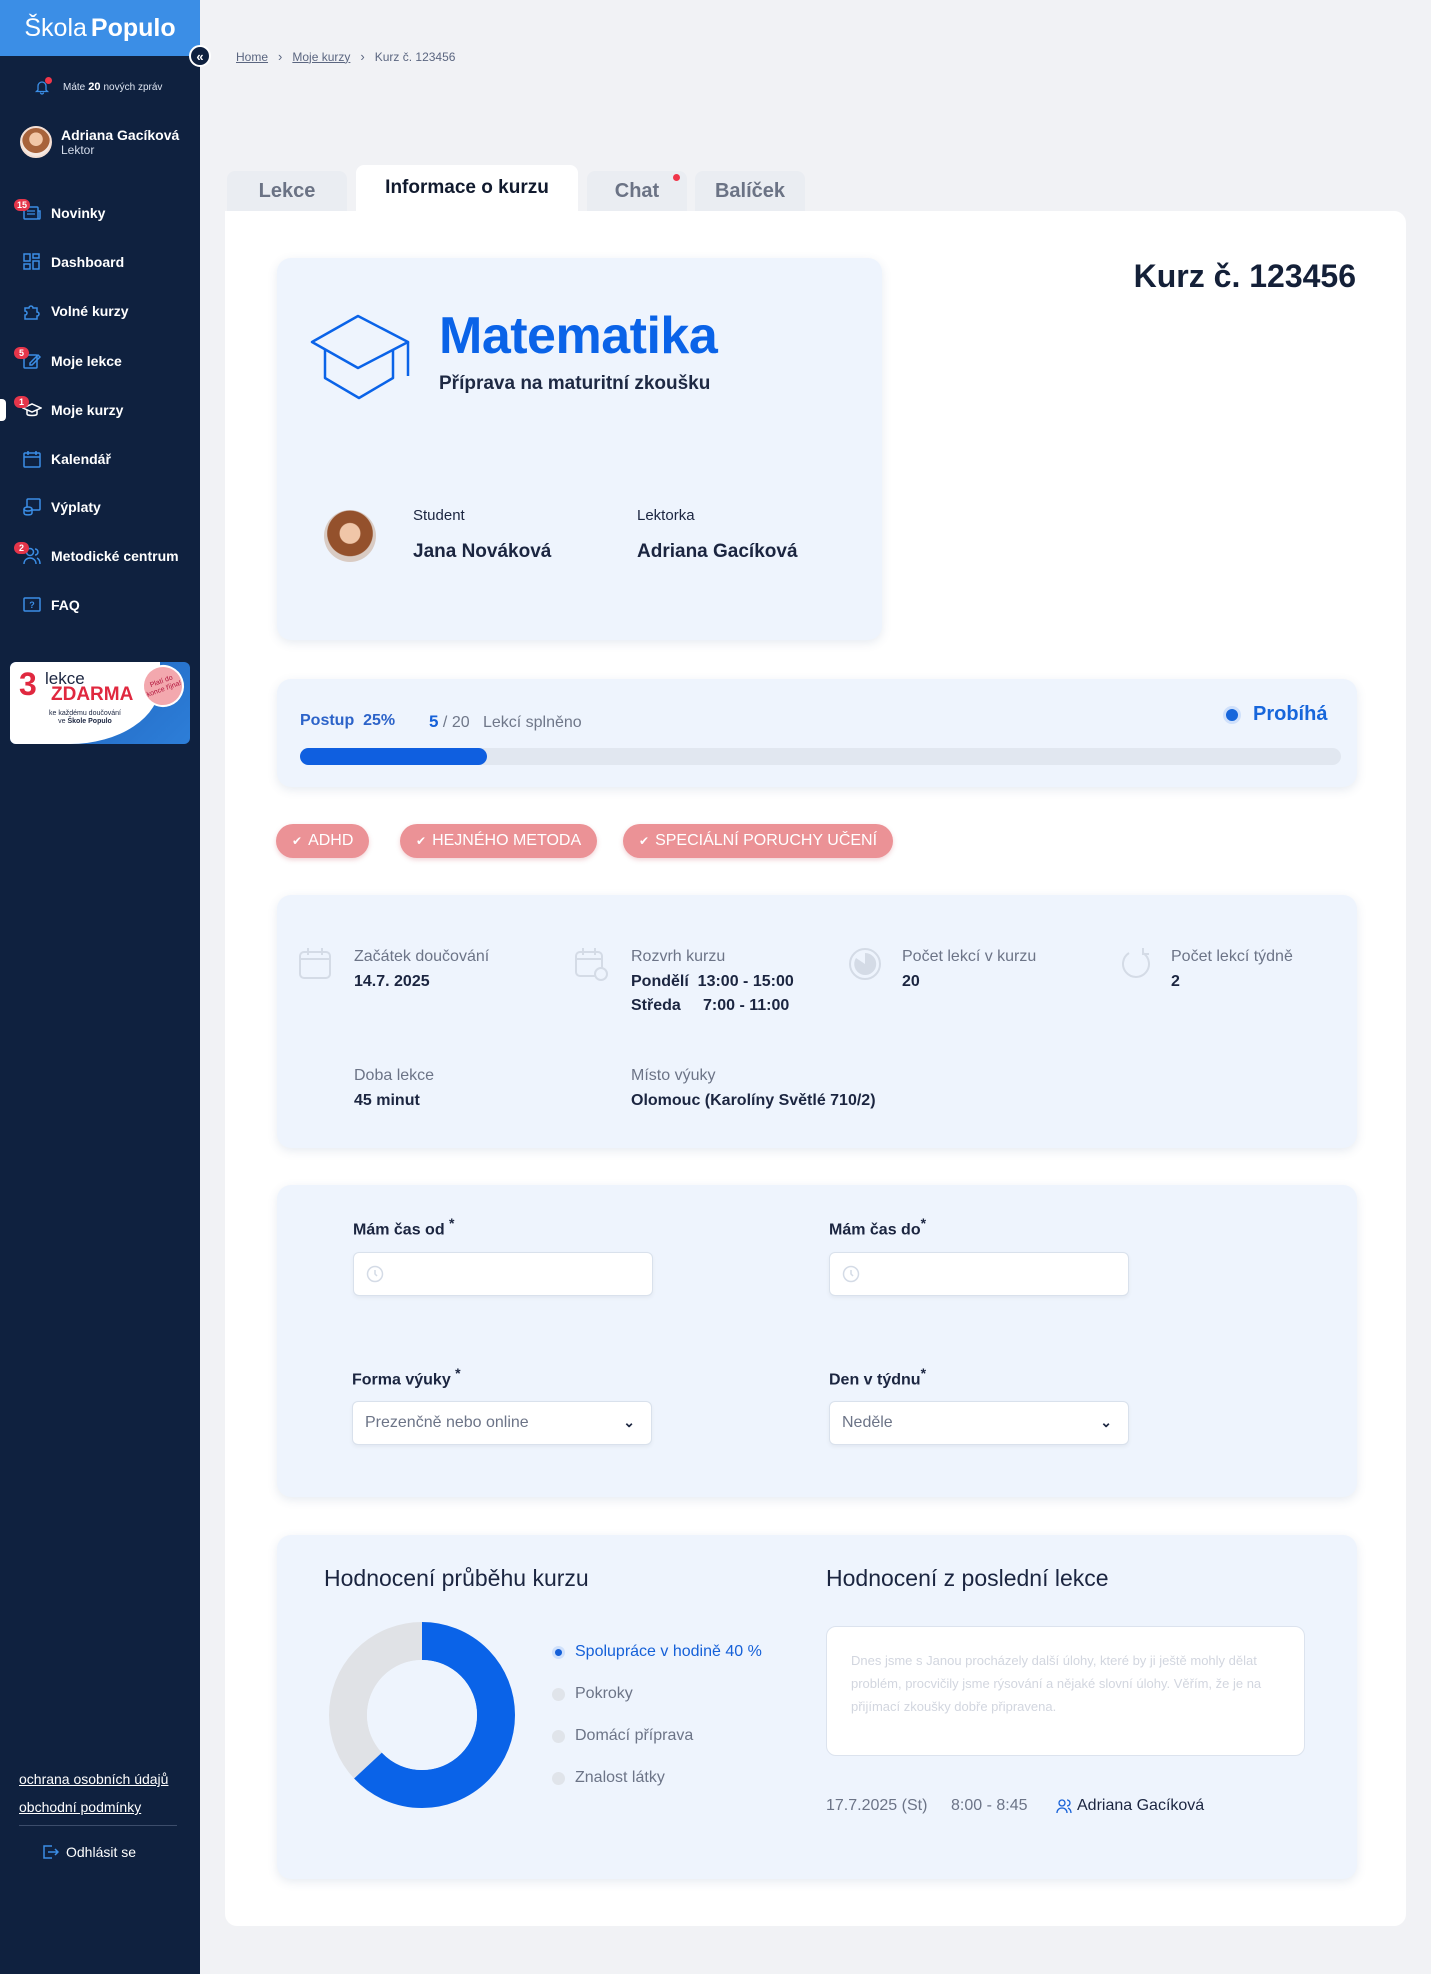  I want to click on notifications: Máte 20 nových zpráv, so click(98, 86).